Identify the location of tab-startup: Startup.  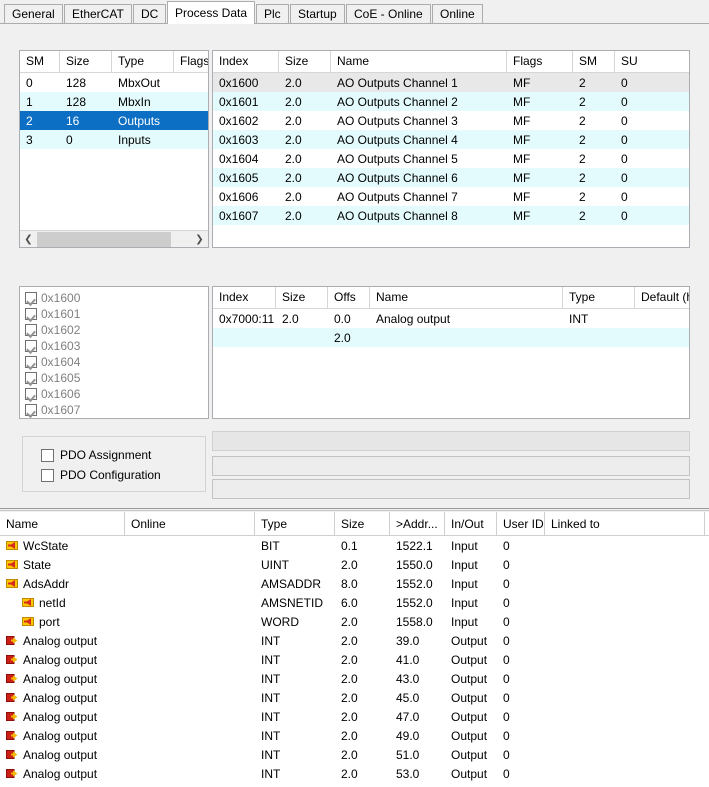
(317, 13).